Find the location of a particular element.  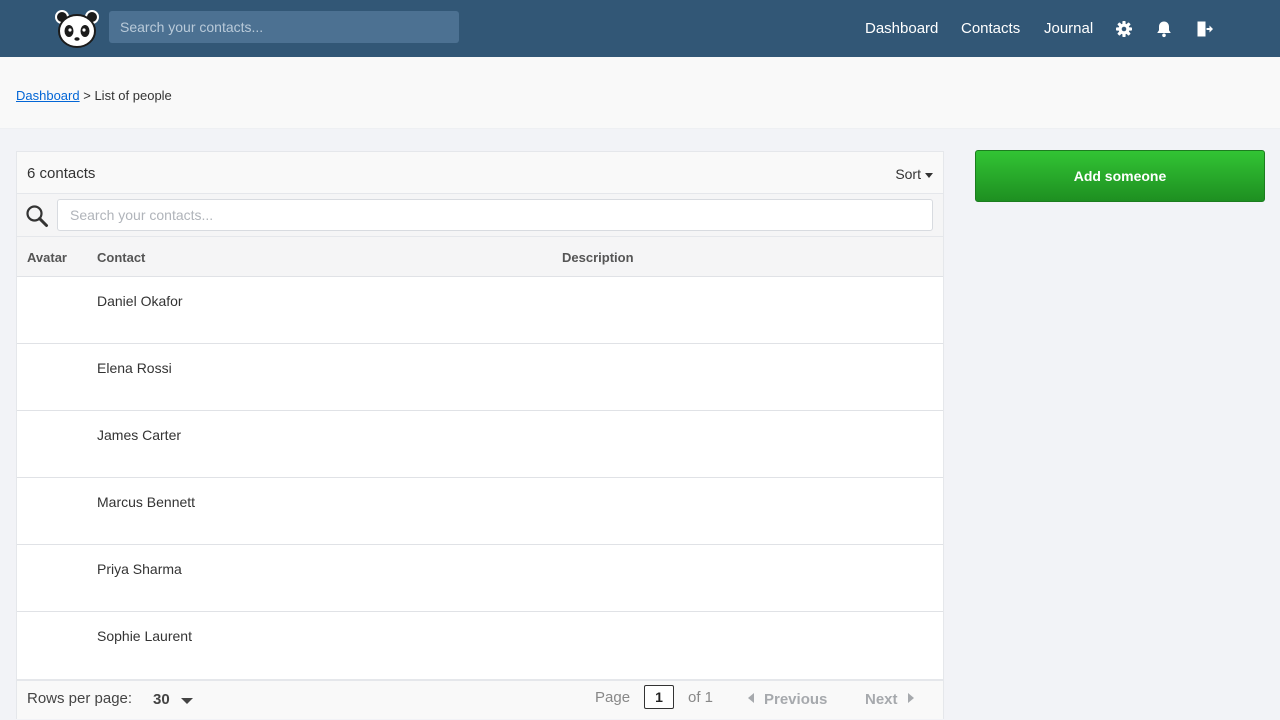

top-navbar: Dashboard Contacts Journal is located at coordinates (640, 28).